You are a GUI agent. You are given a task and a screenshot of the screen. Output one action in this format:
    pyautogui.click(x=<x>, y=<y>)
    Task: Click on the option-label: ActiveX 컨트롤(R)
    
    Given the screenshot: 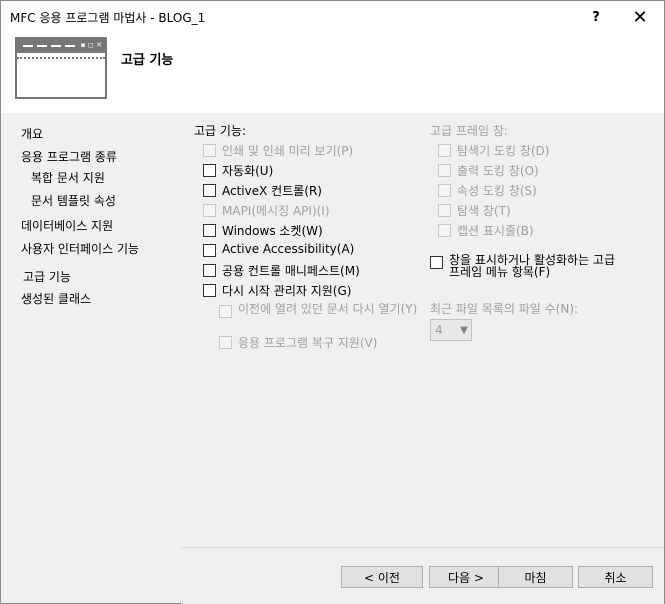 What is the action you would take?
    pyautogui.click(x=272, y=191)
    